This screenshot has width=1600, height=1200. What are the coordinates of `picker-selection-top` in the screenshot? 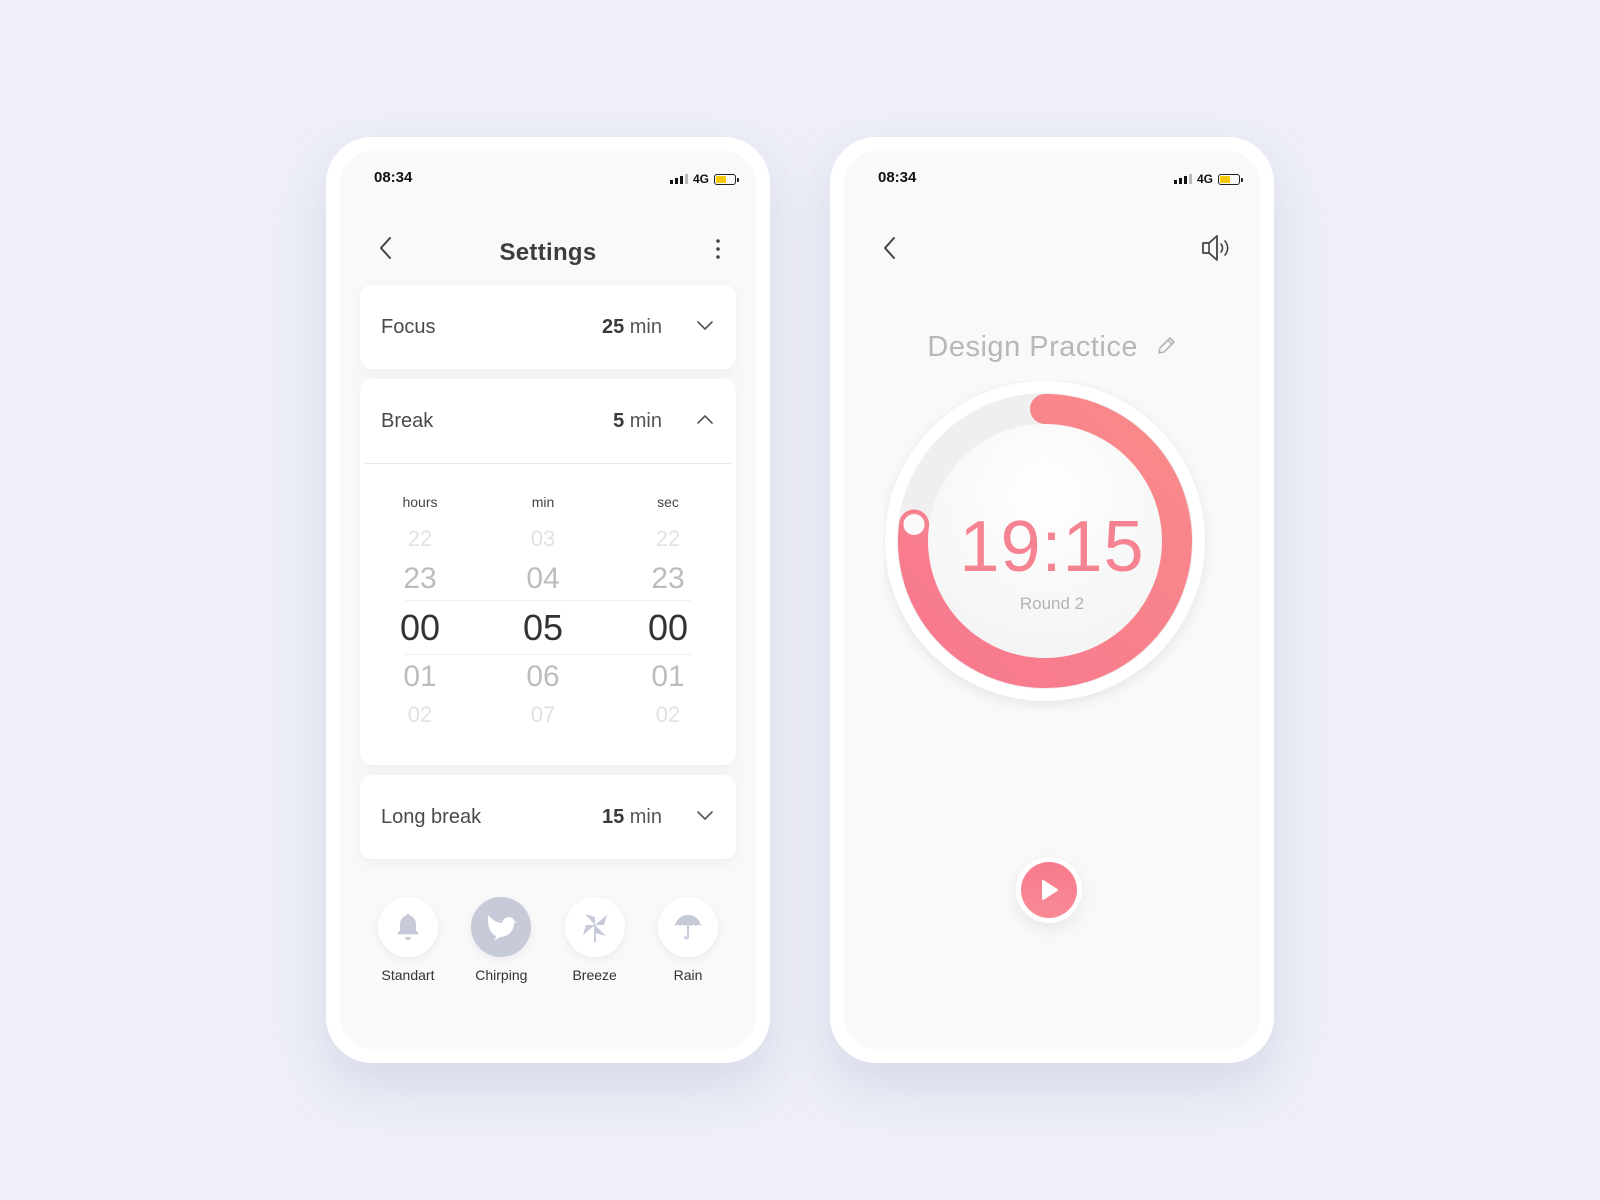 It's located at (548, 600).